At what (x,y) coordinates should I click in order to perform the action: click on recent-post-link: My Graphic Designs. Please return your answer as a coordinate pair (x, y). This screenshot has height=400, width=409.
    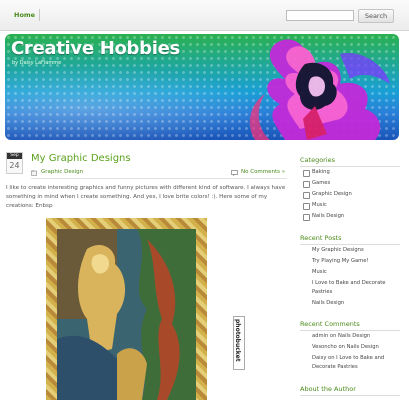
    Looking at the image, I should click on (338, 250).